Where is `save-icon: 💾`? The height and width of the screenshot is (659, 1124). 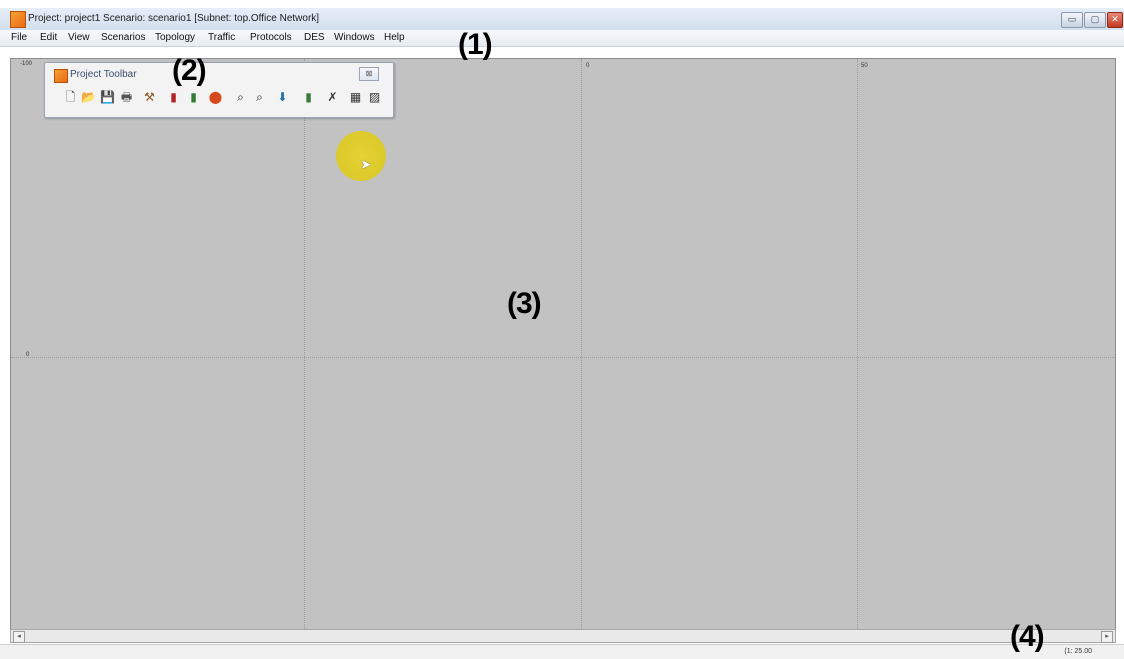 save-icon: 💾 is located at coordinates (107, 97).